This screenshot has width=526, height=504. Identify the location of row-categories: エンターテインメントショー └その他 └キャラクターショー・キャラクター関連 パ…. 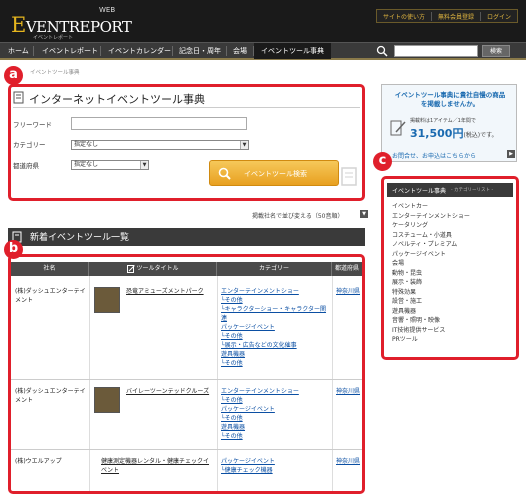
(274, 327).